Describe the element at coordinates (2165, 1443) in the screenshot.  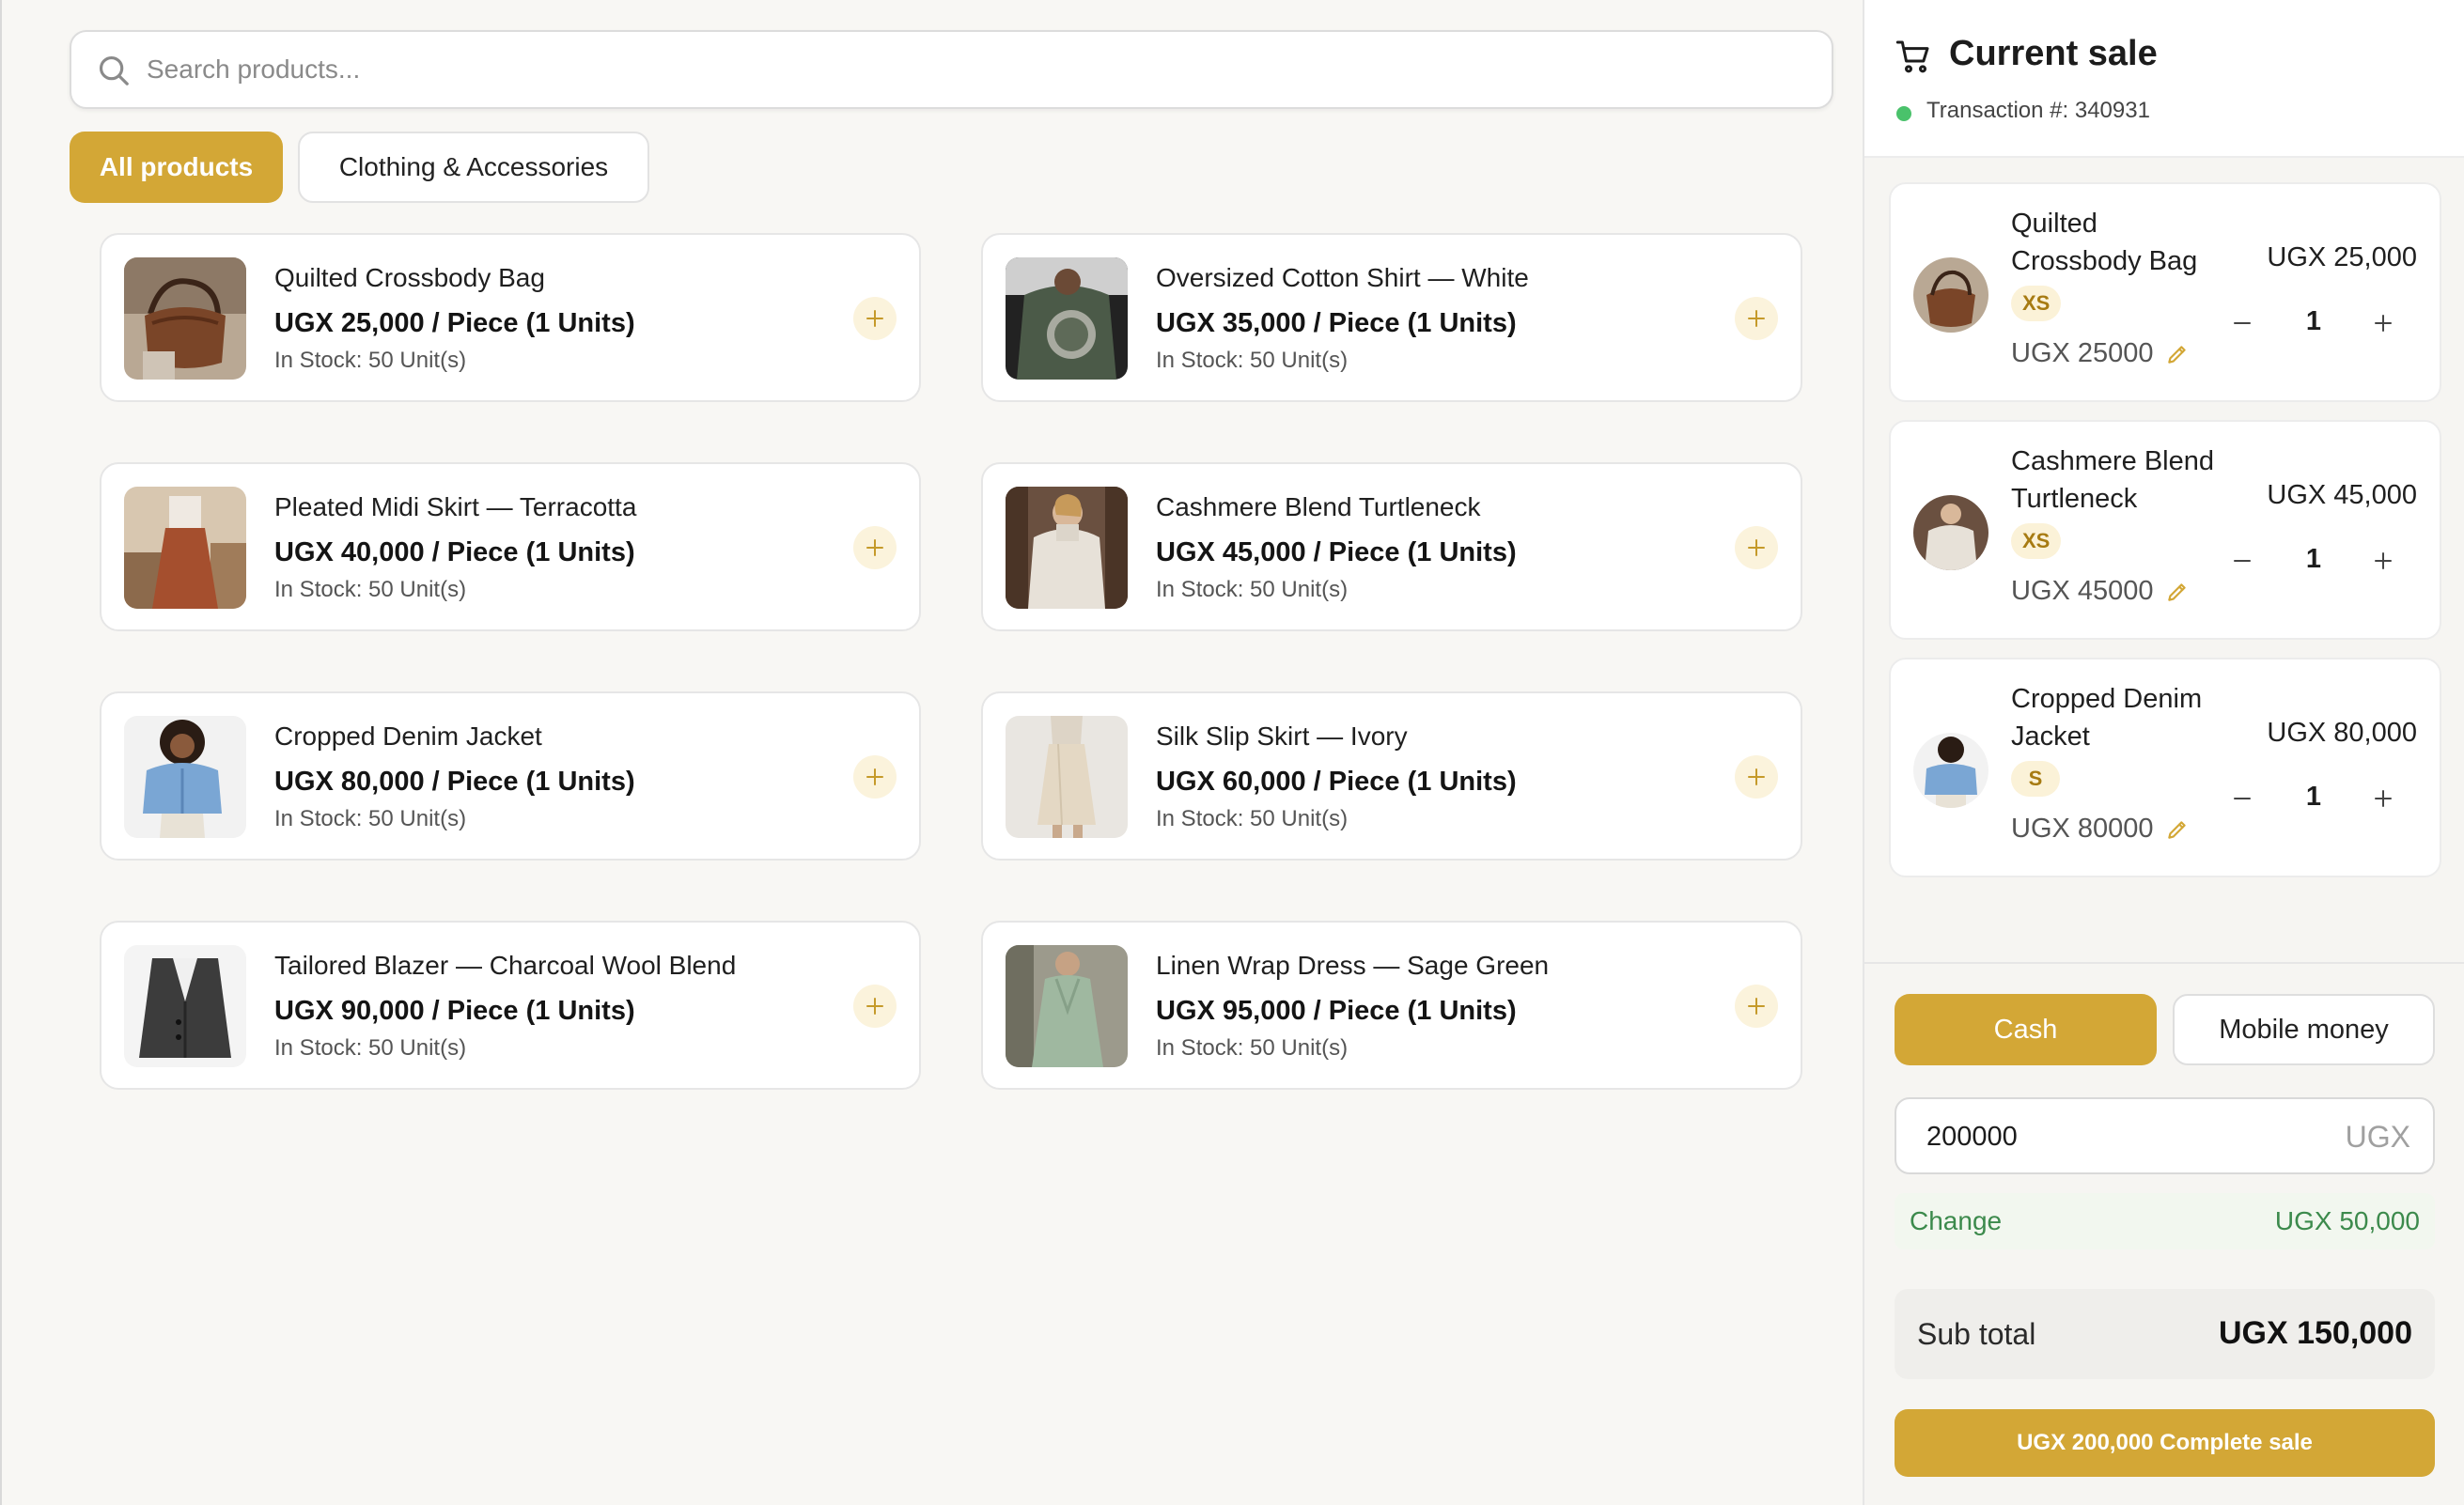
I see `complete-sale-button: UGX 200,000 Complete sale` at that location.